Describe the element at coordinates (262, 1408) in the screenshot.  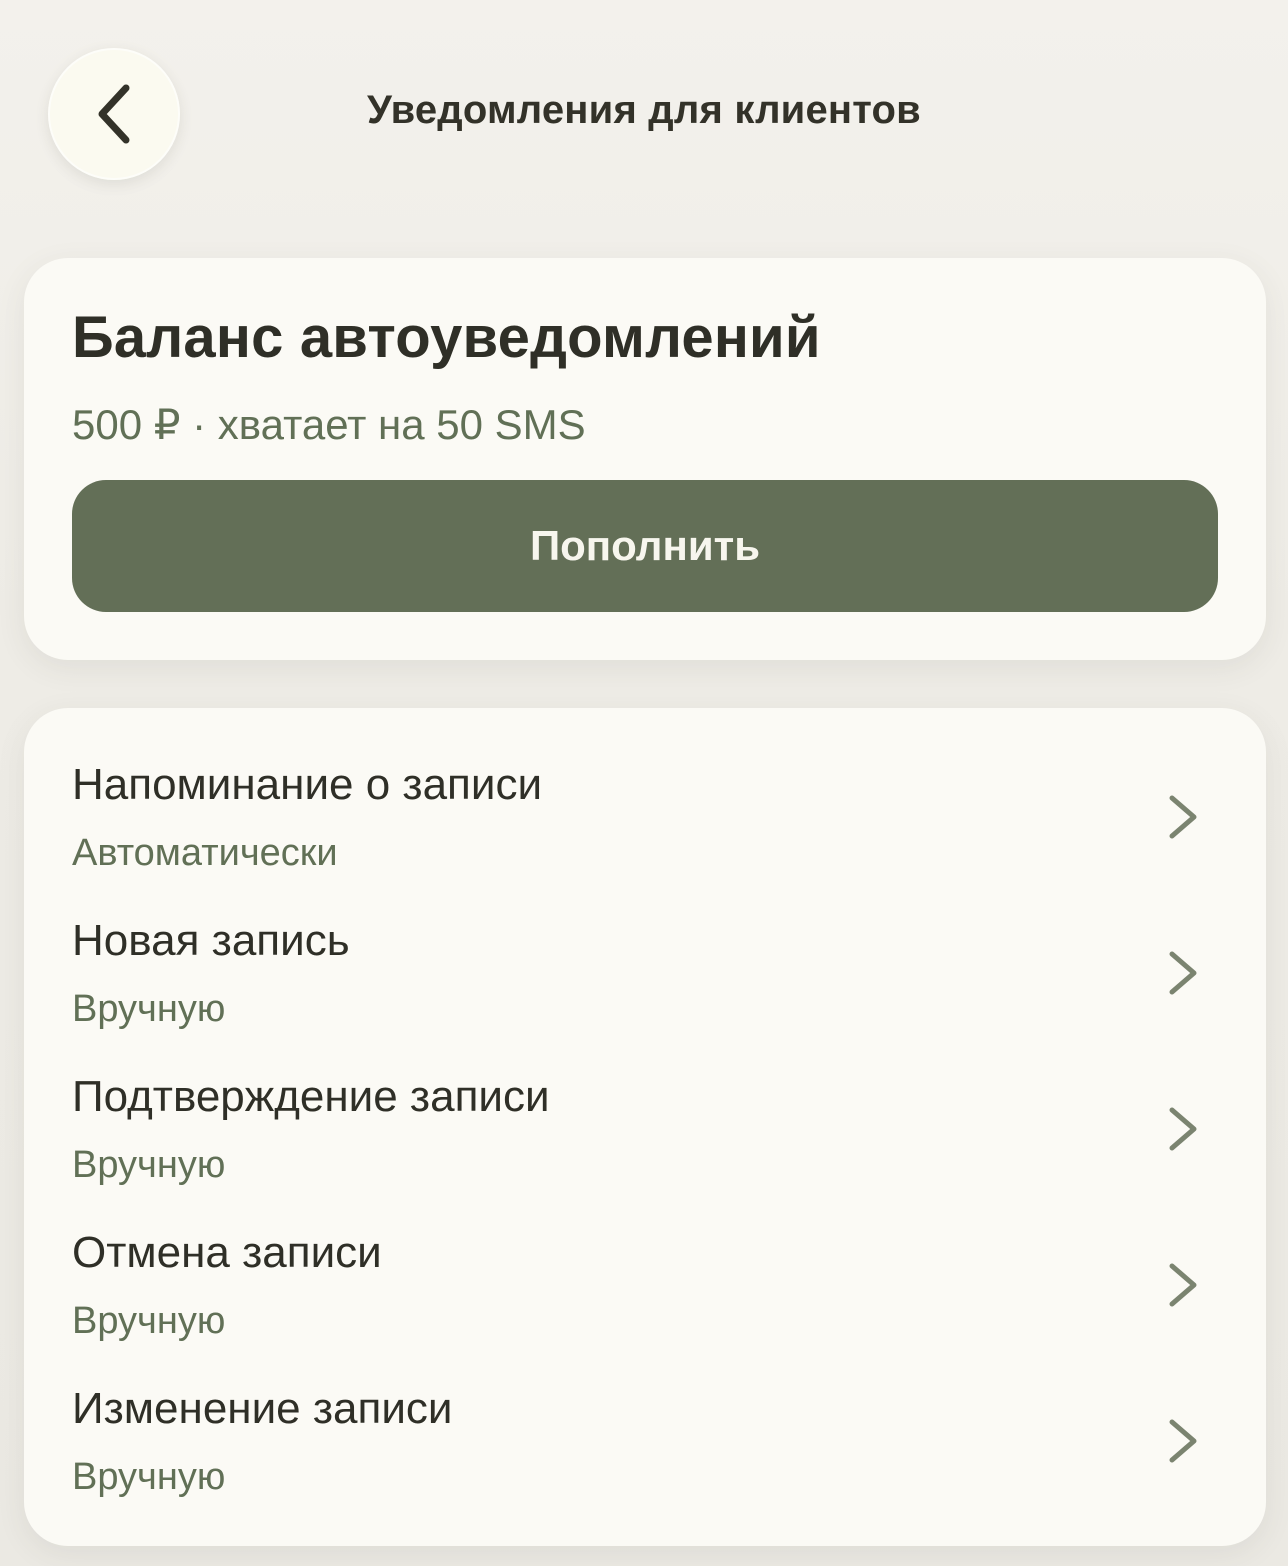
I see `list-item-title: Изменение записи` at that location.